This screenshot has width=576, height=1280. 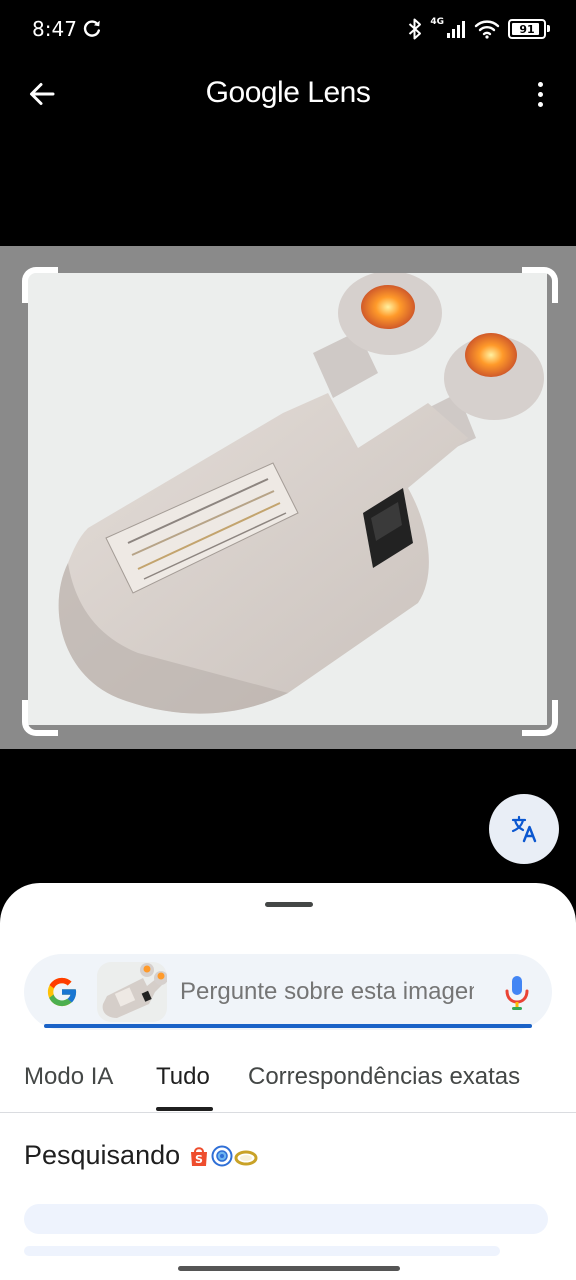 I want to click on searching-icons: S, so click(x=223, y=1156).